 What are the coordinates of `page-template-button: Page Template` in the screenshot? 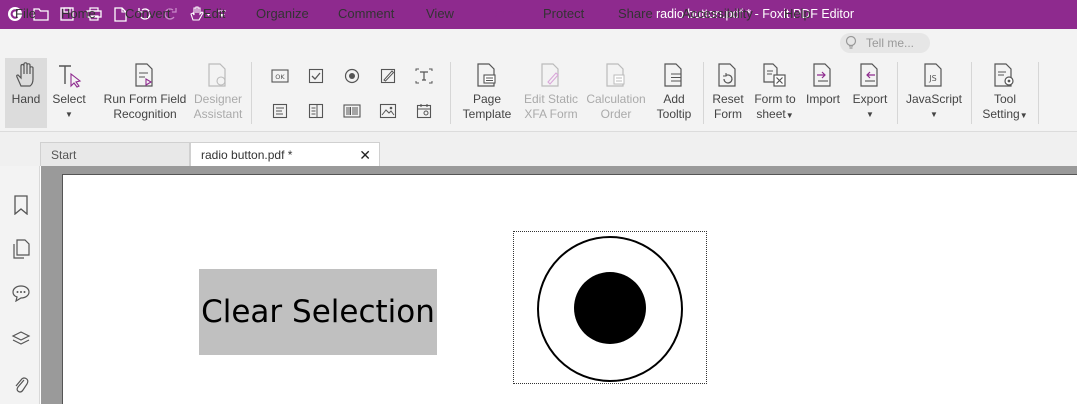 It's located at (487, 93).